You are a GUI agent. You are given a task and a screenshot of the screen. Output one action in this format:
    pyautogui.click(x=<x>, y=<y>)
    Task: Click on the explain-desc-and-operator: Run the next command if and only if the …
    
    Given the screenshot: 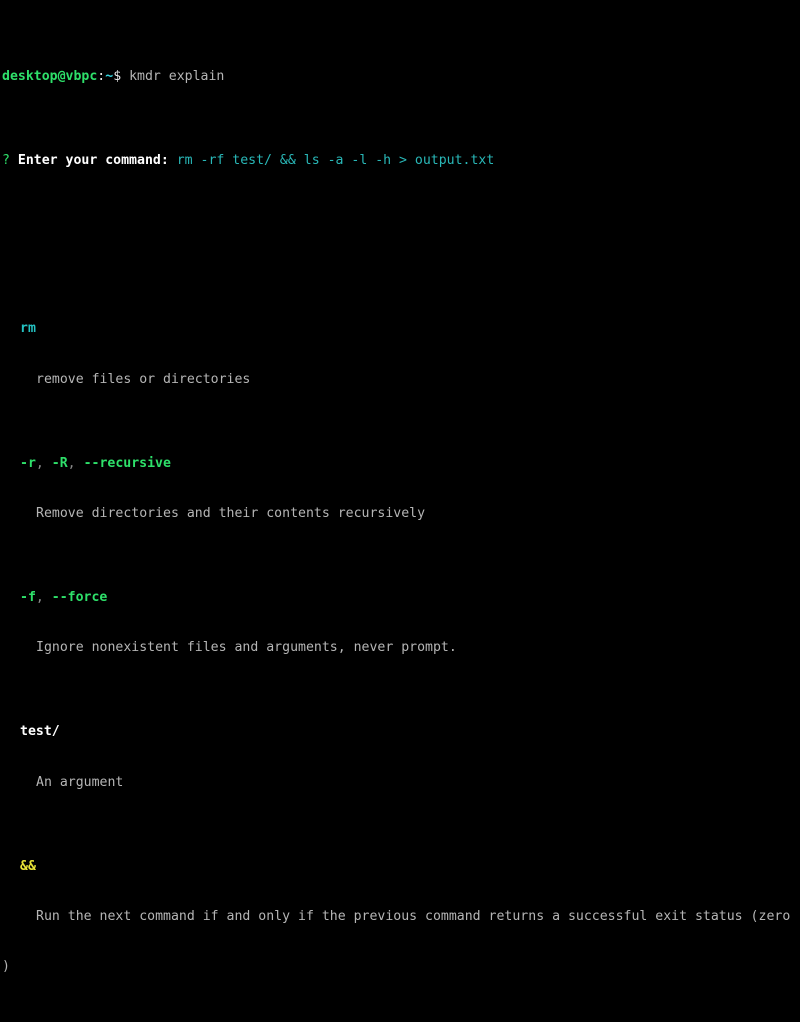 What is the action you would take?
    pyautogui.click(x=401, y=917)
    